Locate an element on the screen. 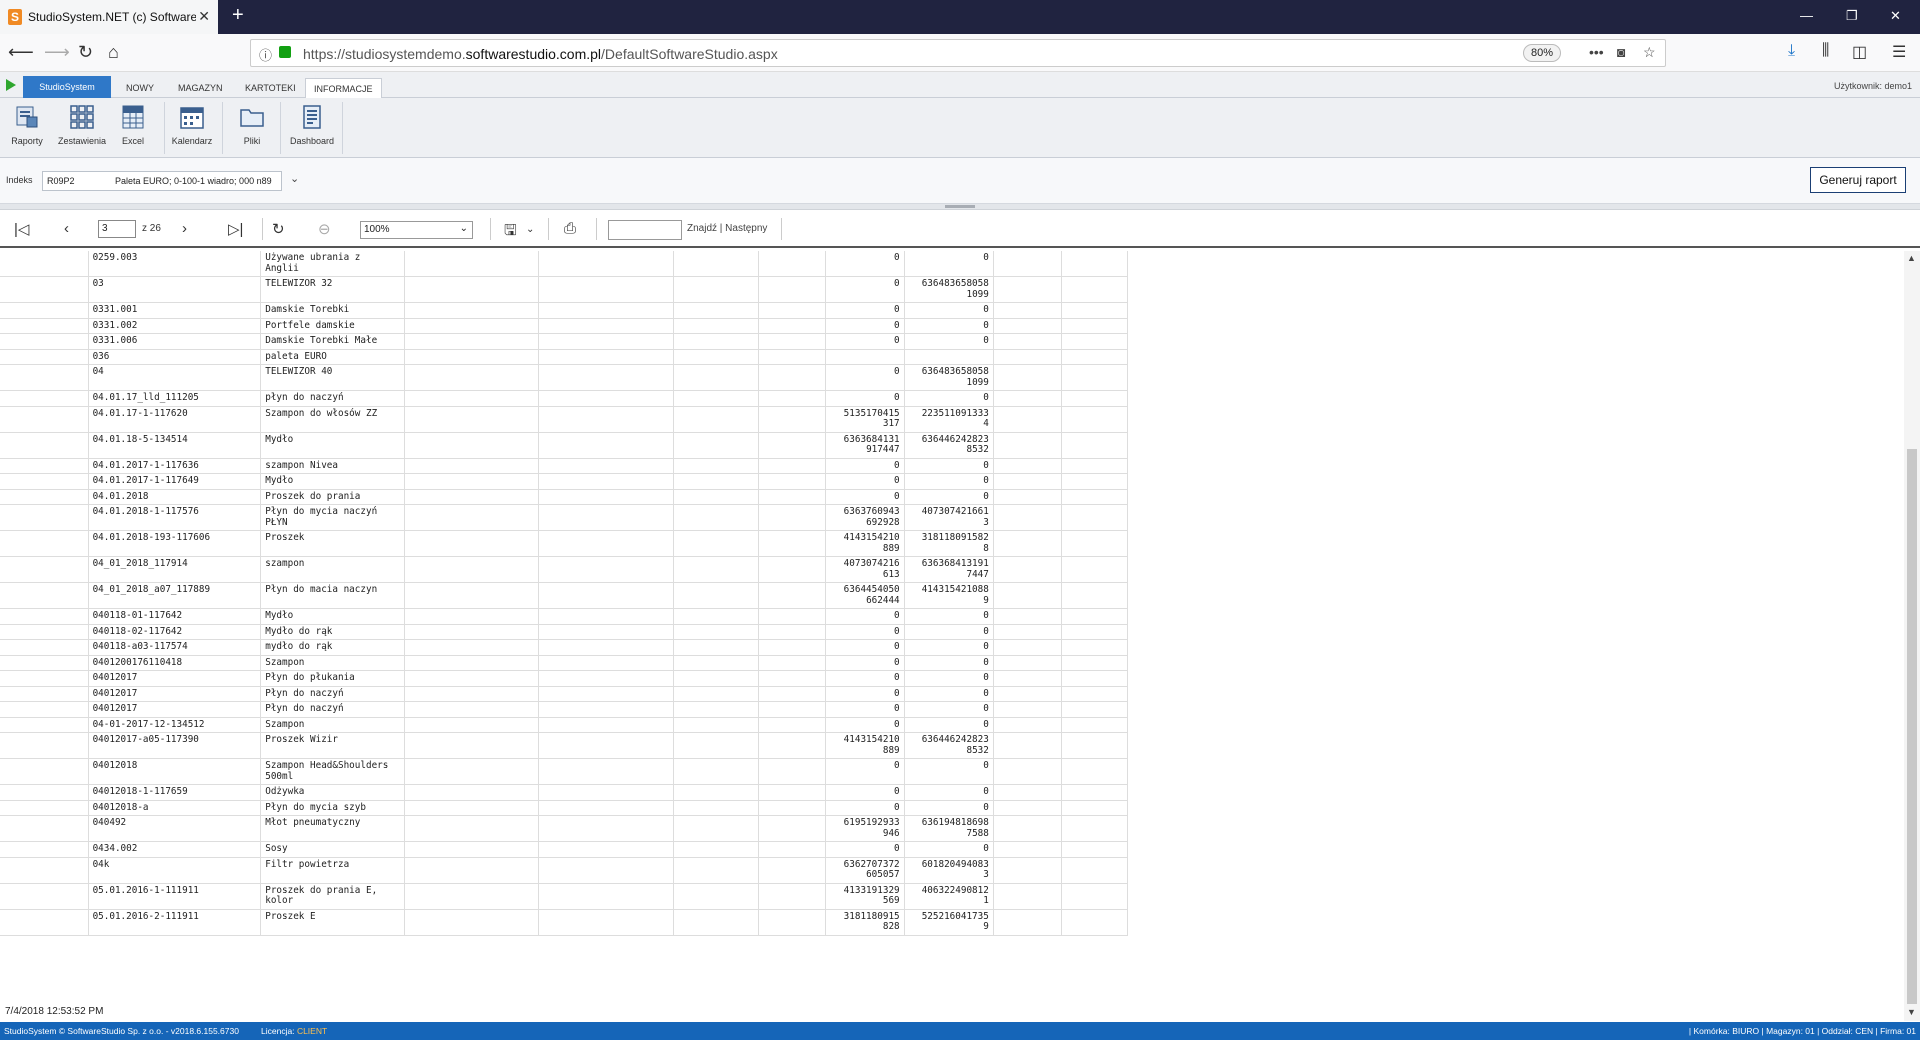 This screenshot has height=1040, width=1920. find-input is located at coordinates (645, 230).